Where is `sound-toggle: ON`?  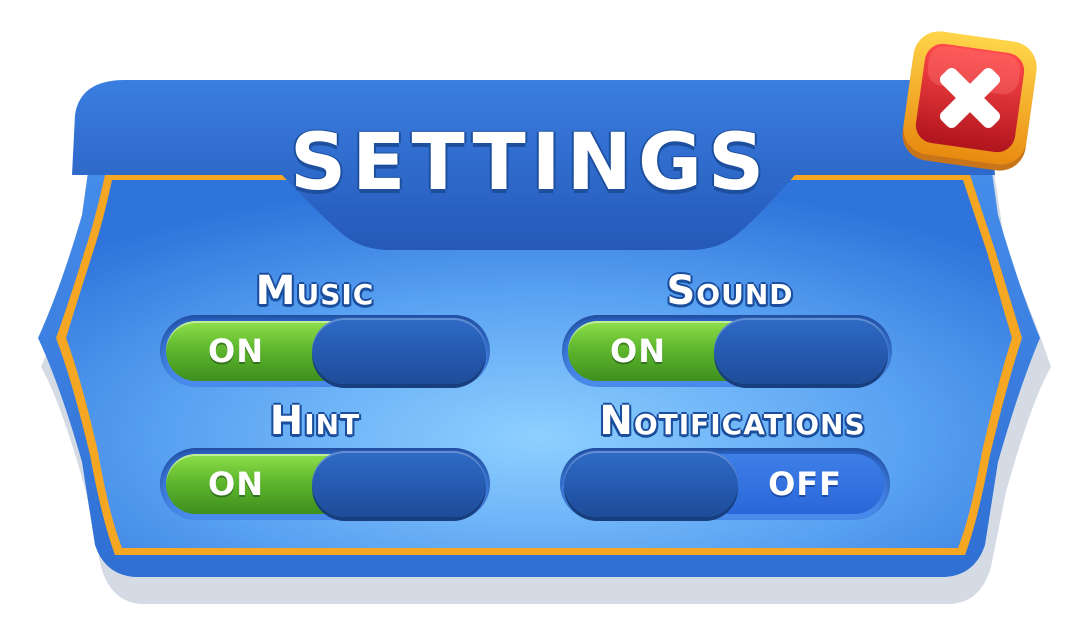
sound-toggle: ON is located at coordinates (727, 351).